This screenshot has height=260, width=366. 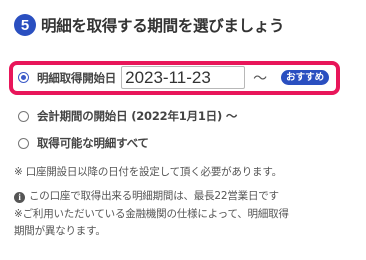 I want to click on radio-selected-dot, so click(x=23, y=77).